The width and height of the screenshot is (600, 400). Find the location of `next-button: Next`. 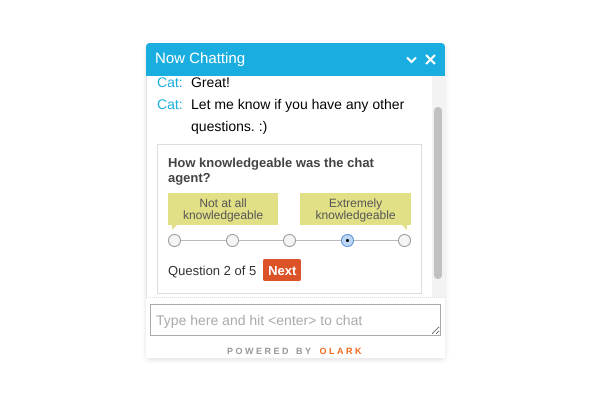

next-button: Next is located at coordinates (282, 270).